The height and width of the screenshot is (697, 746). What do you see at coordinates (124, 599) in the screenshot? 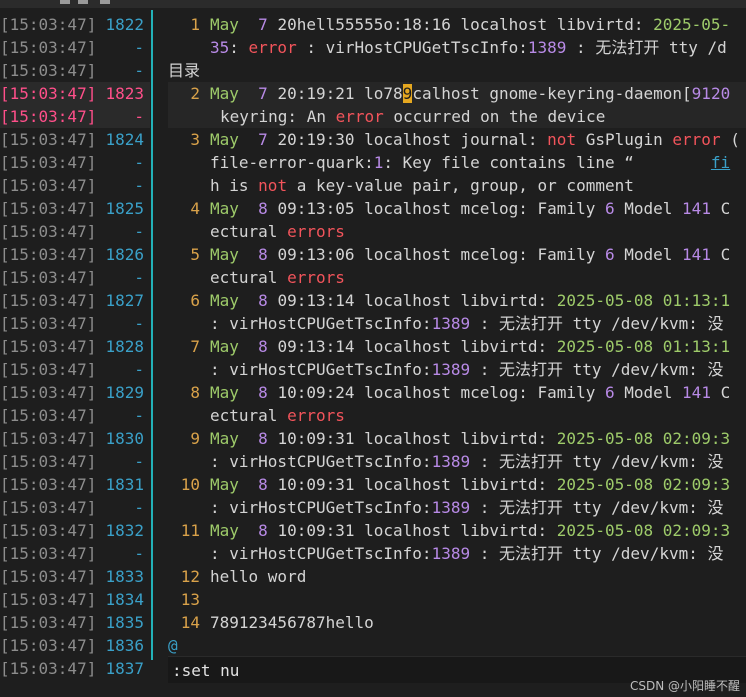
I see `gutter-line-number: 1834` at bounding box center [124, 599].